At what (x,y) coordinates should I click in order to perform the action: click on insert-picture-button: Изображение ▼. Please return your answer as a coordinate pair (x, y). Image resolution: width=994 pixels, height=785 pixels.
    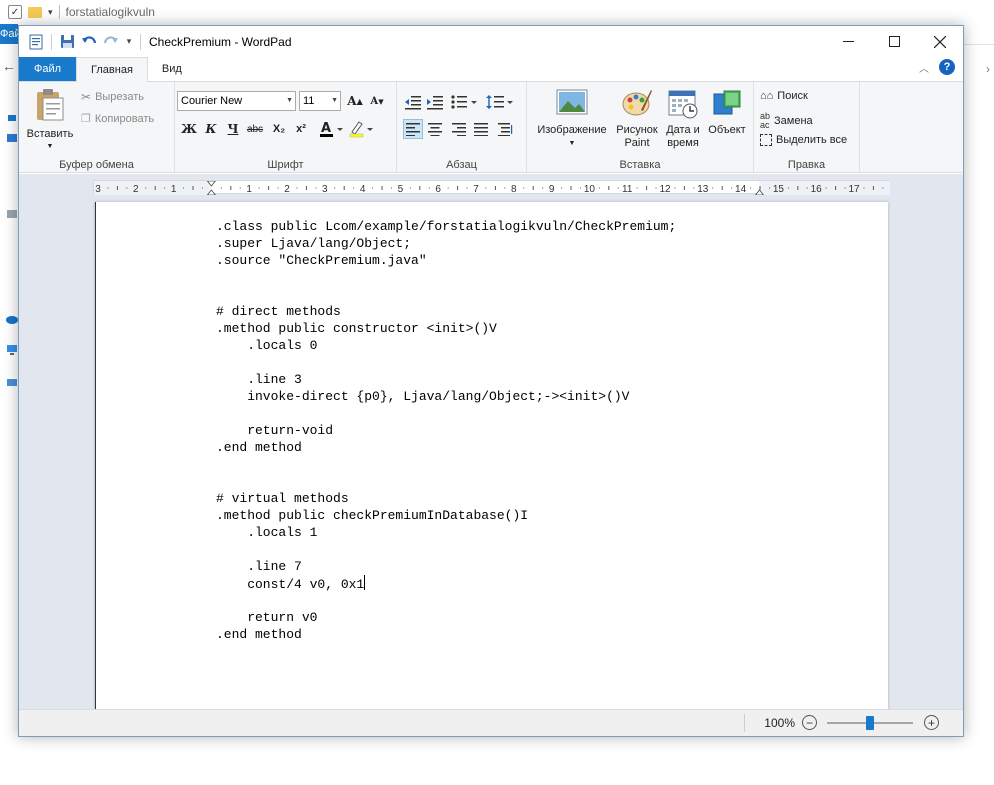
    Looking at the image, I should click on (572, 119).